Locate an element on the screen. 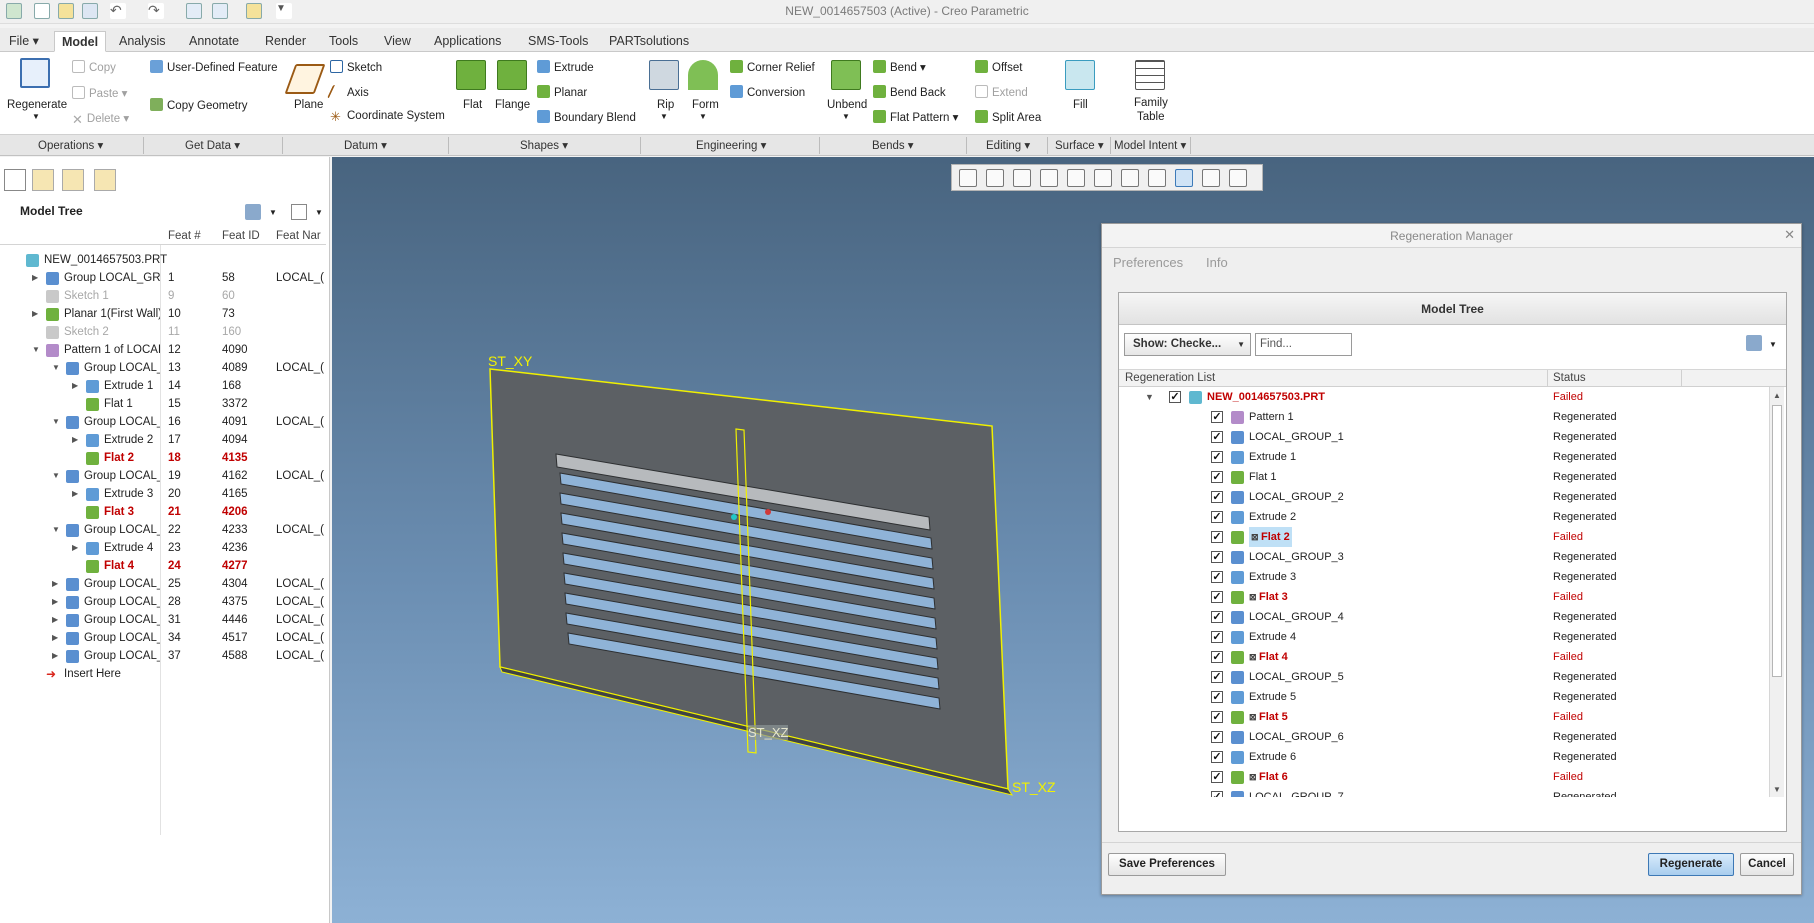 This screenshot has width=1814, height=923. group-bends: Bends ▾ is located at coordinates (893, 145).